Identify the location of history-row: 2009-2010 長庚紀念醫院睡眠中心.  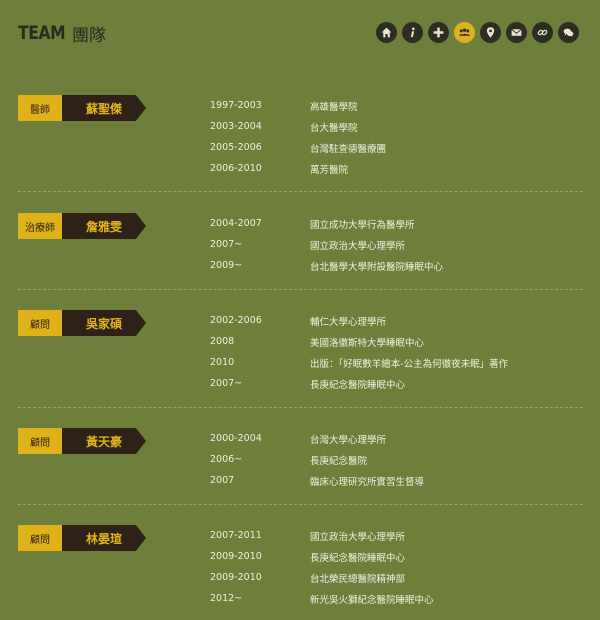
(390, 556).